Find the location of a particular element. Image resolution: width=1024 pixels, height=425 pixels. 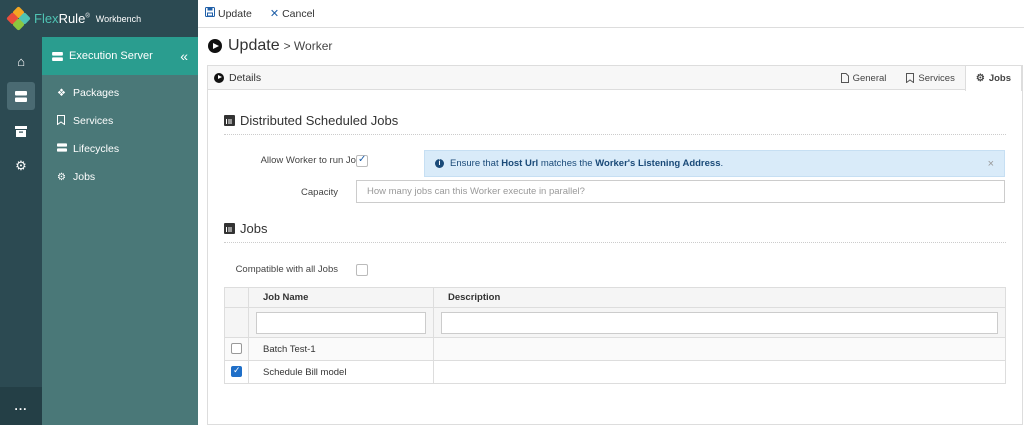

details-header: Details General Services ⚙ Jobs is located at coordinates (615, 78).